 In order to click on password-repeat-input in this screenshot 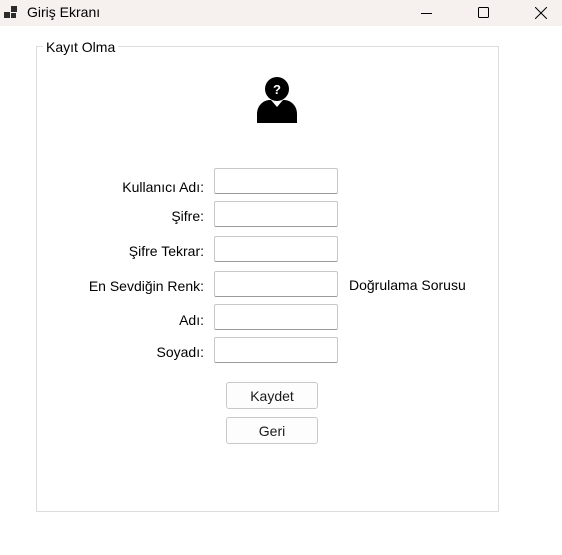, I will do `click(276, 249)`.